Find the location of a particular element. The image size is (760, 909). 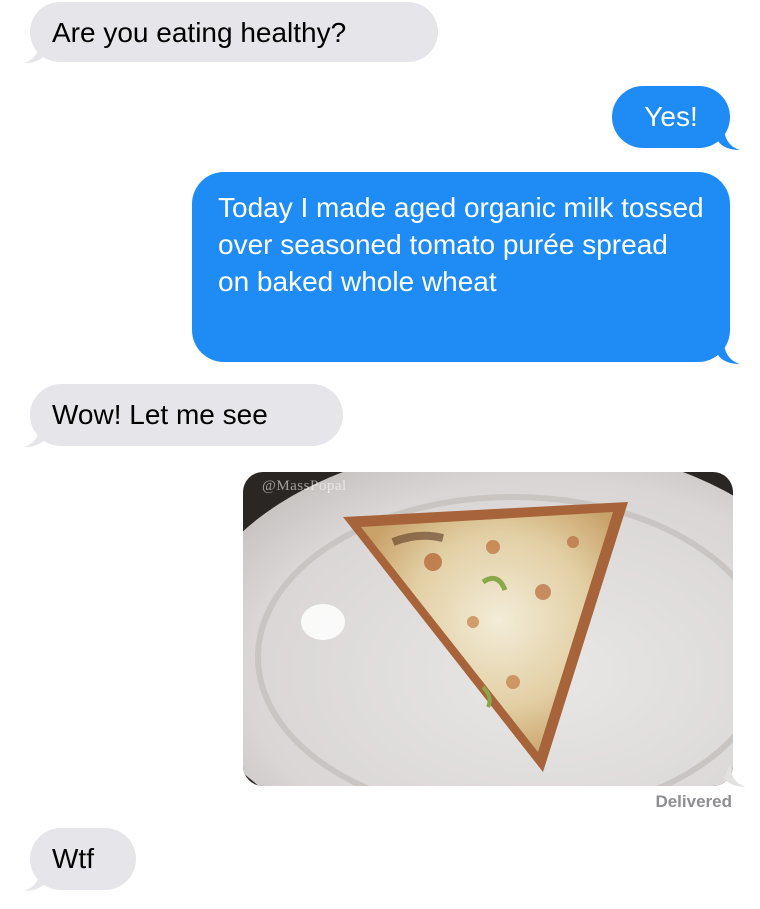

received-message-bubble: Wow! Let me see is located at coordinates (186, 415).